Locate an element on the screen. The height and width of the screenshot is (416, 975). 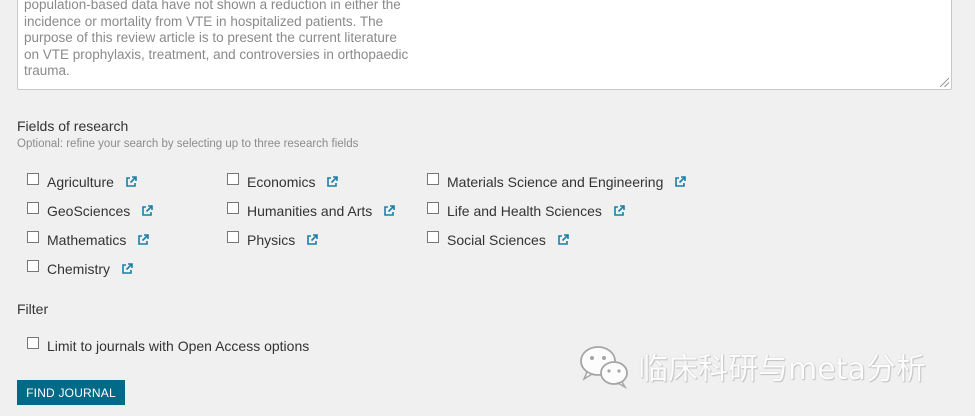
field-item-mathematics: Mathematics is located at coordinates (88, 240).